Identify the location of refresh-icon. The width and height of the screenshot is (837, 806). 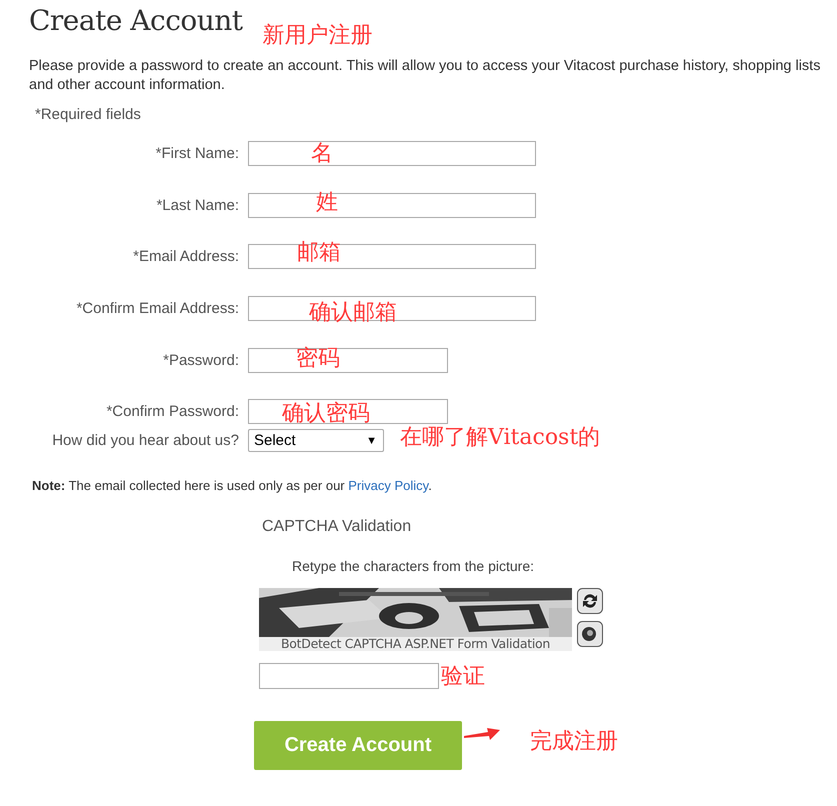
(590, 601).